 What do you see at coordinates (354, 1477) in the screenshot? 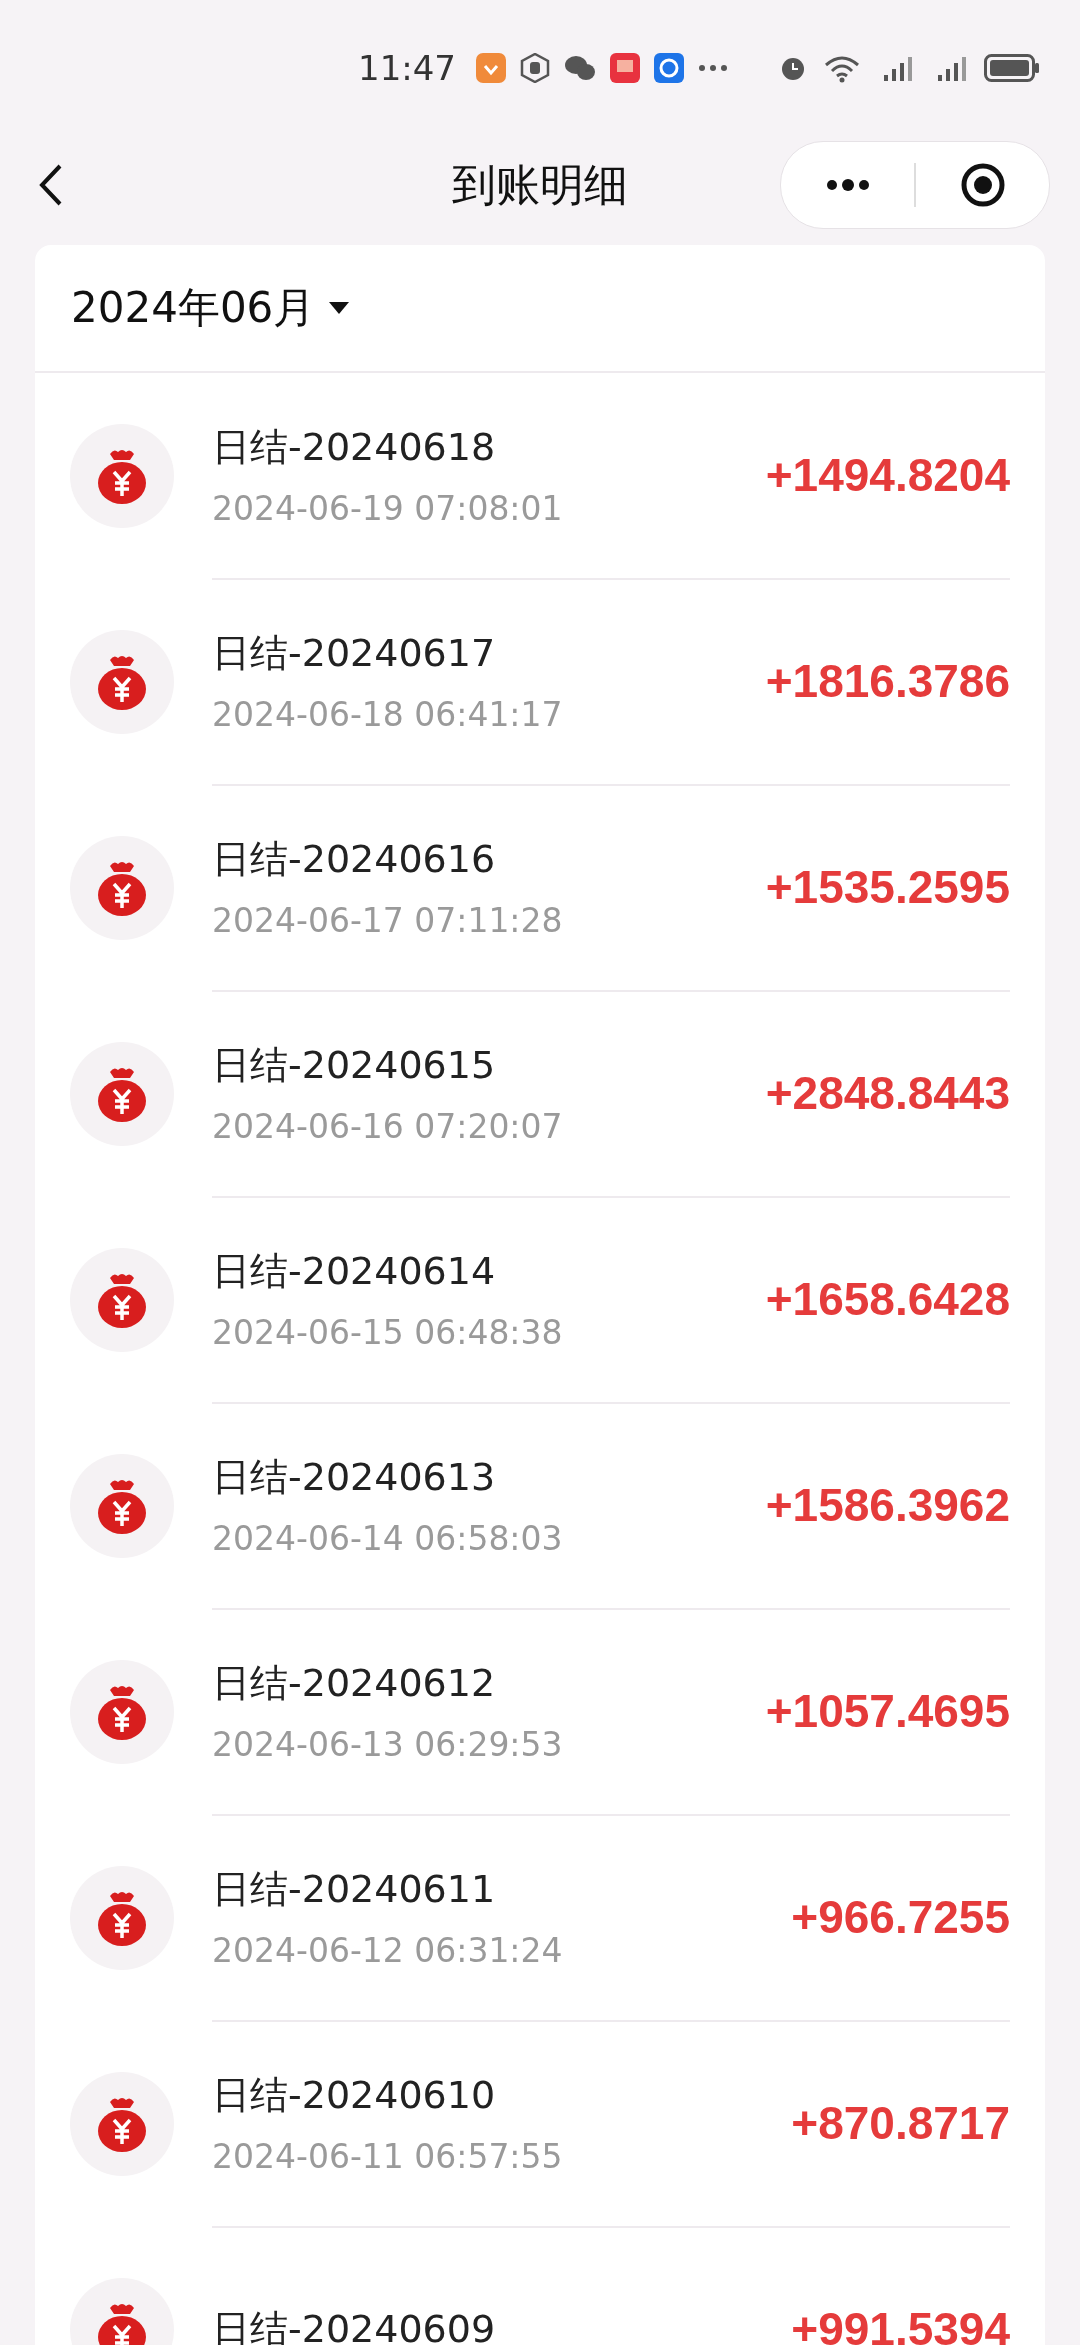
I see `entry-title: 日结-20240613` at bounding box center [354, 1477].